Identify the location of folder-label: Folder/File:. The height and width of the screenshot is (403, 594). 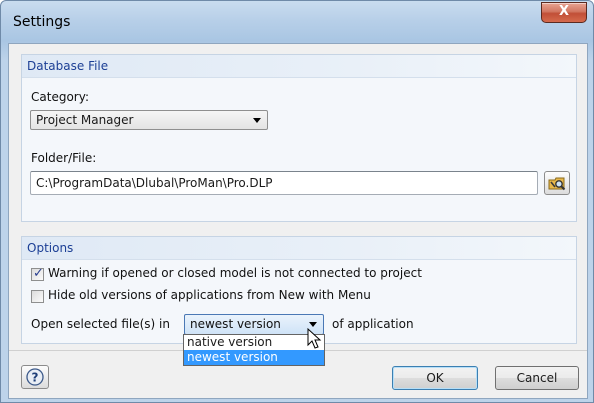
(64, 158).